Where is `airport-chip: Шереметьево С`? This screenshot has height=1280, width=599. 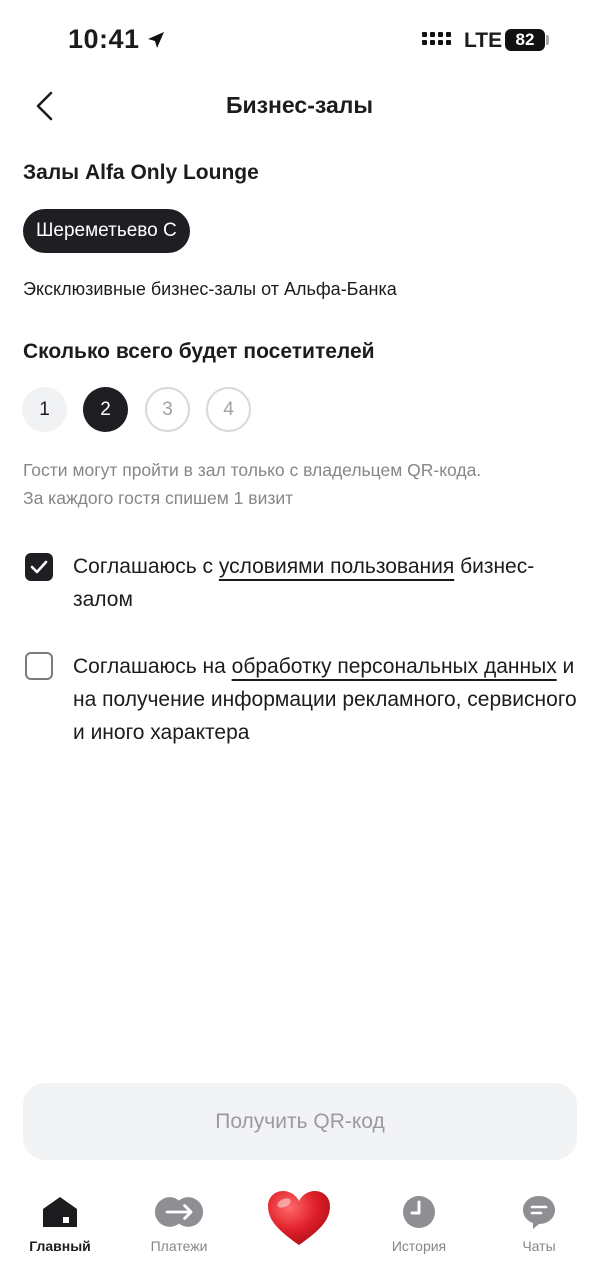
airport-chip: Шереметьево С is located at coordinates (106, 231).